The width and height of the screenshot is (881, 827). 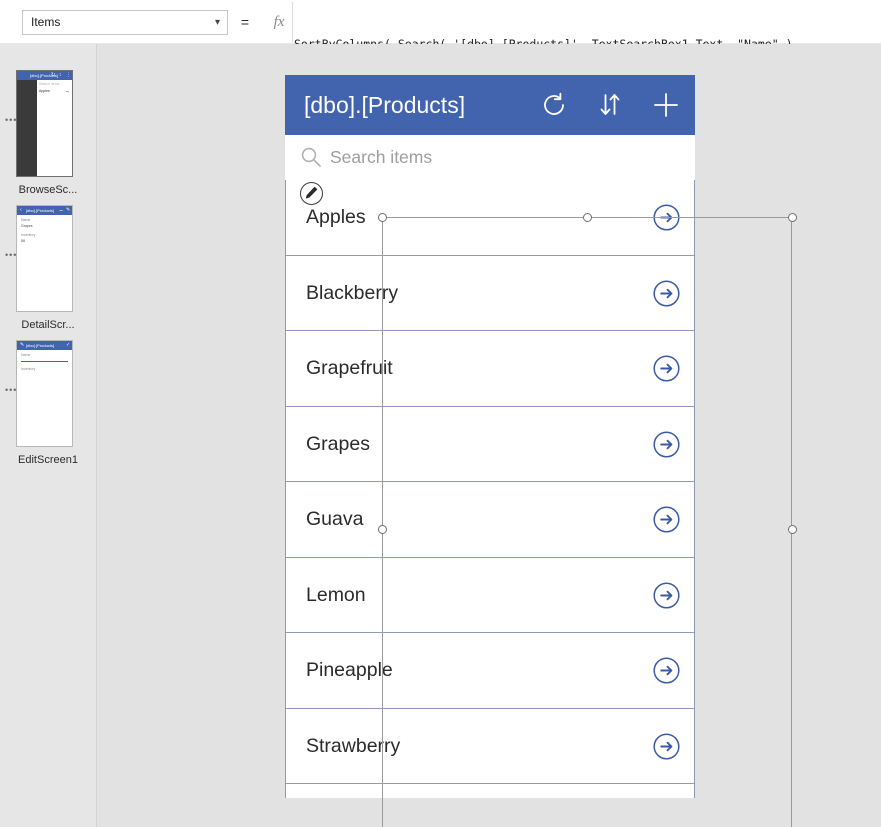 I want to click on thumbnail-app-header: [dbo].[Products] ↻ ↕ ⋮, so click(x=44, y=75).